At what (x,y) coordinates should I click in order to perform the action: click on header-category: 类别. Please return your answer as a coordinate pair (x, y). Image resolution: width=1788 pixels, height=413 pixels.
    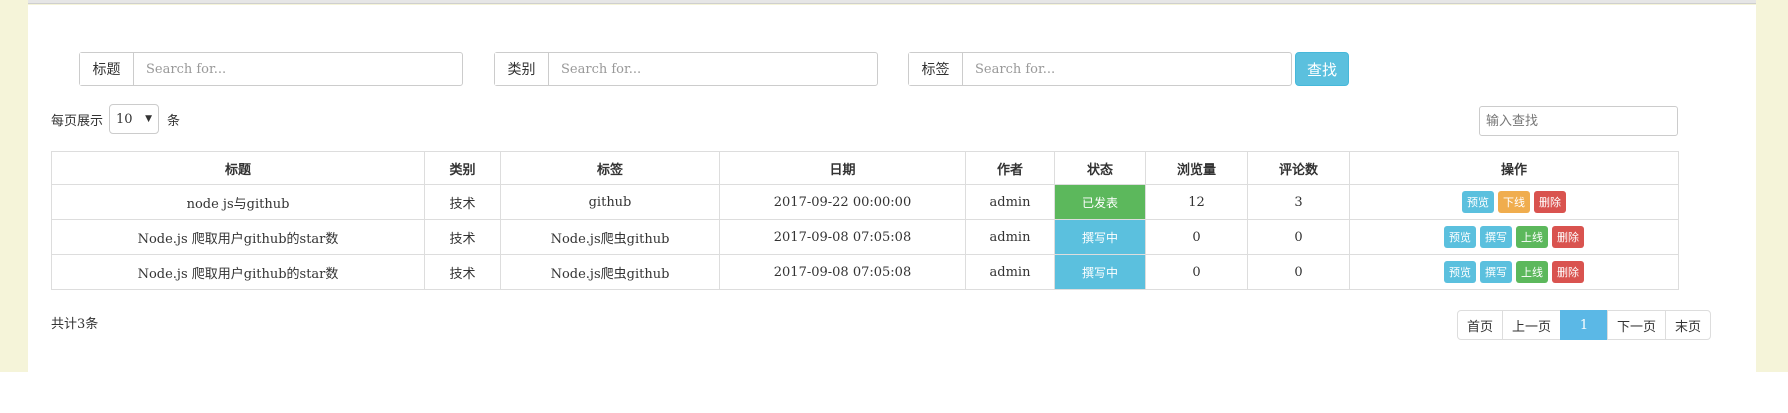
    Looking at the image, I should click on (462, 168).